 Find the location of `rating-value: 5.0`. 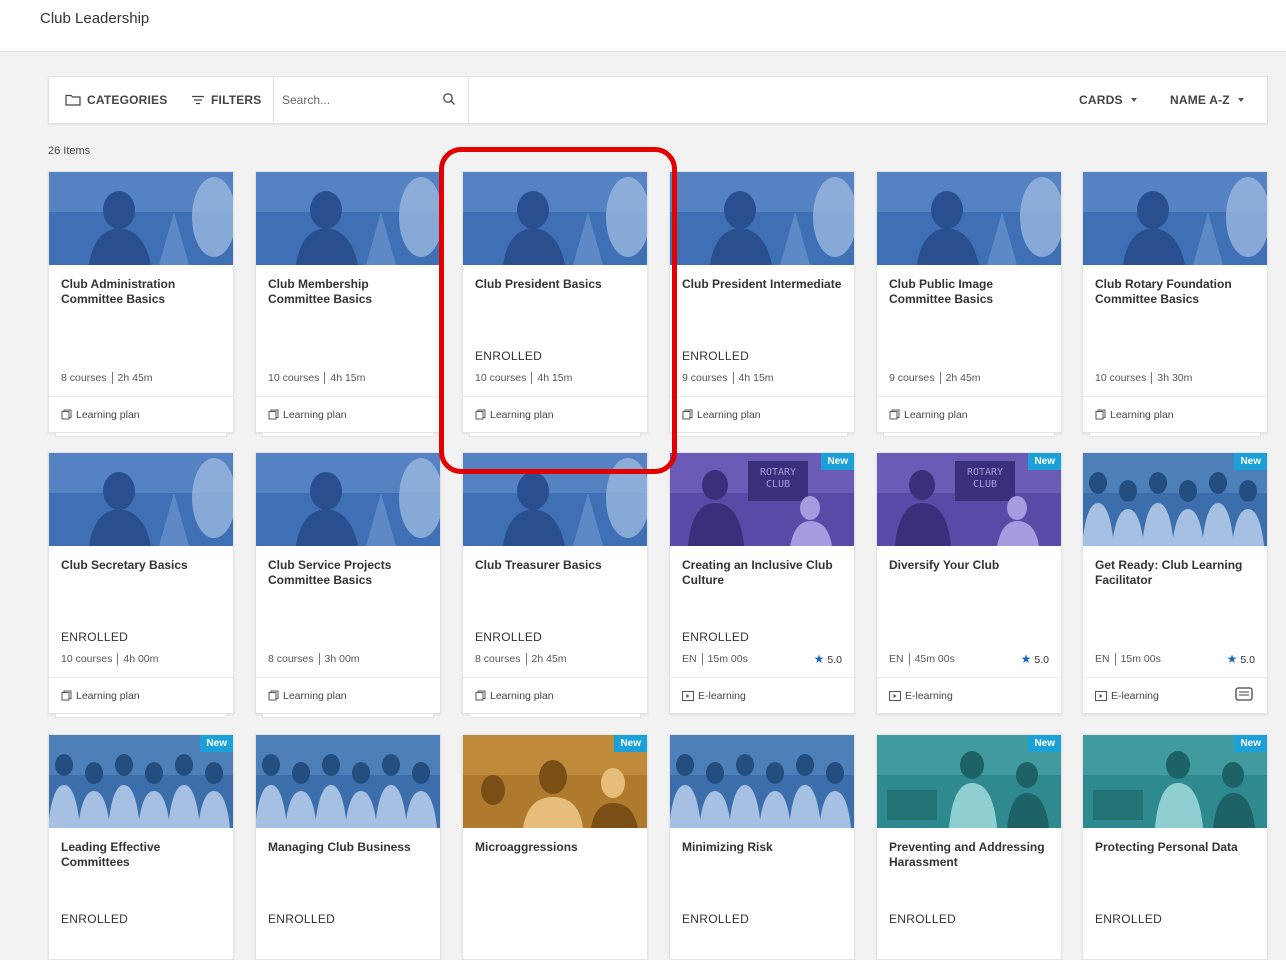

rating-value: 5.0 is located at coordinates (1041, 660).